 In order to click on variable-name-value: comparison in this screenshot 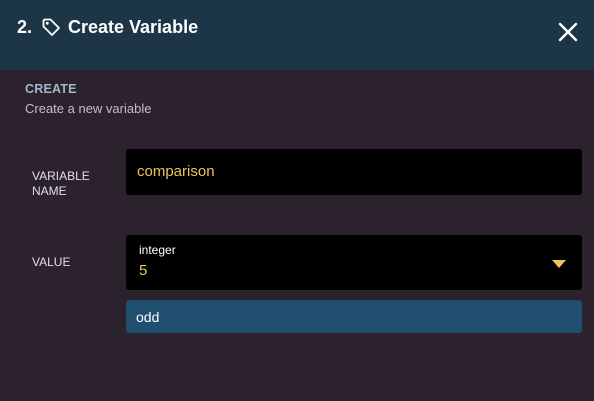, I will do `click(176, 171)`.